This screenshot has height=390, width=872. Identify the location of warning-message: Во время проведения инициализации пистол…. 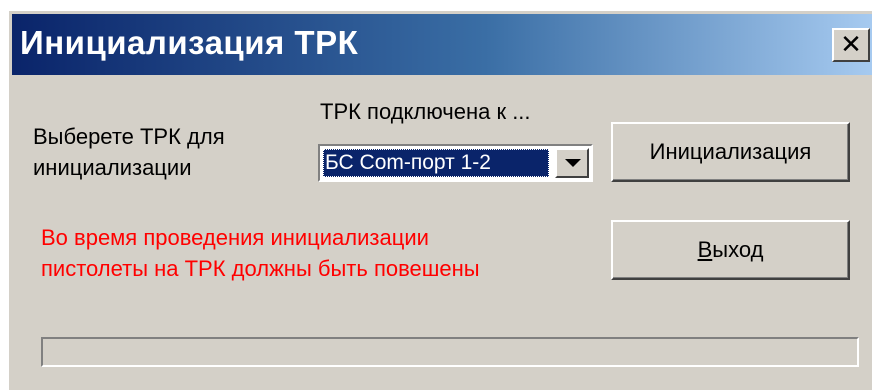
(321, 253).